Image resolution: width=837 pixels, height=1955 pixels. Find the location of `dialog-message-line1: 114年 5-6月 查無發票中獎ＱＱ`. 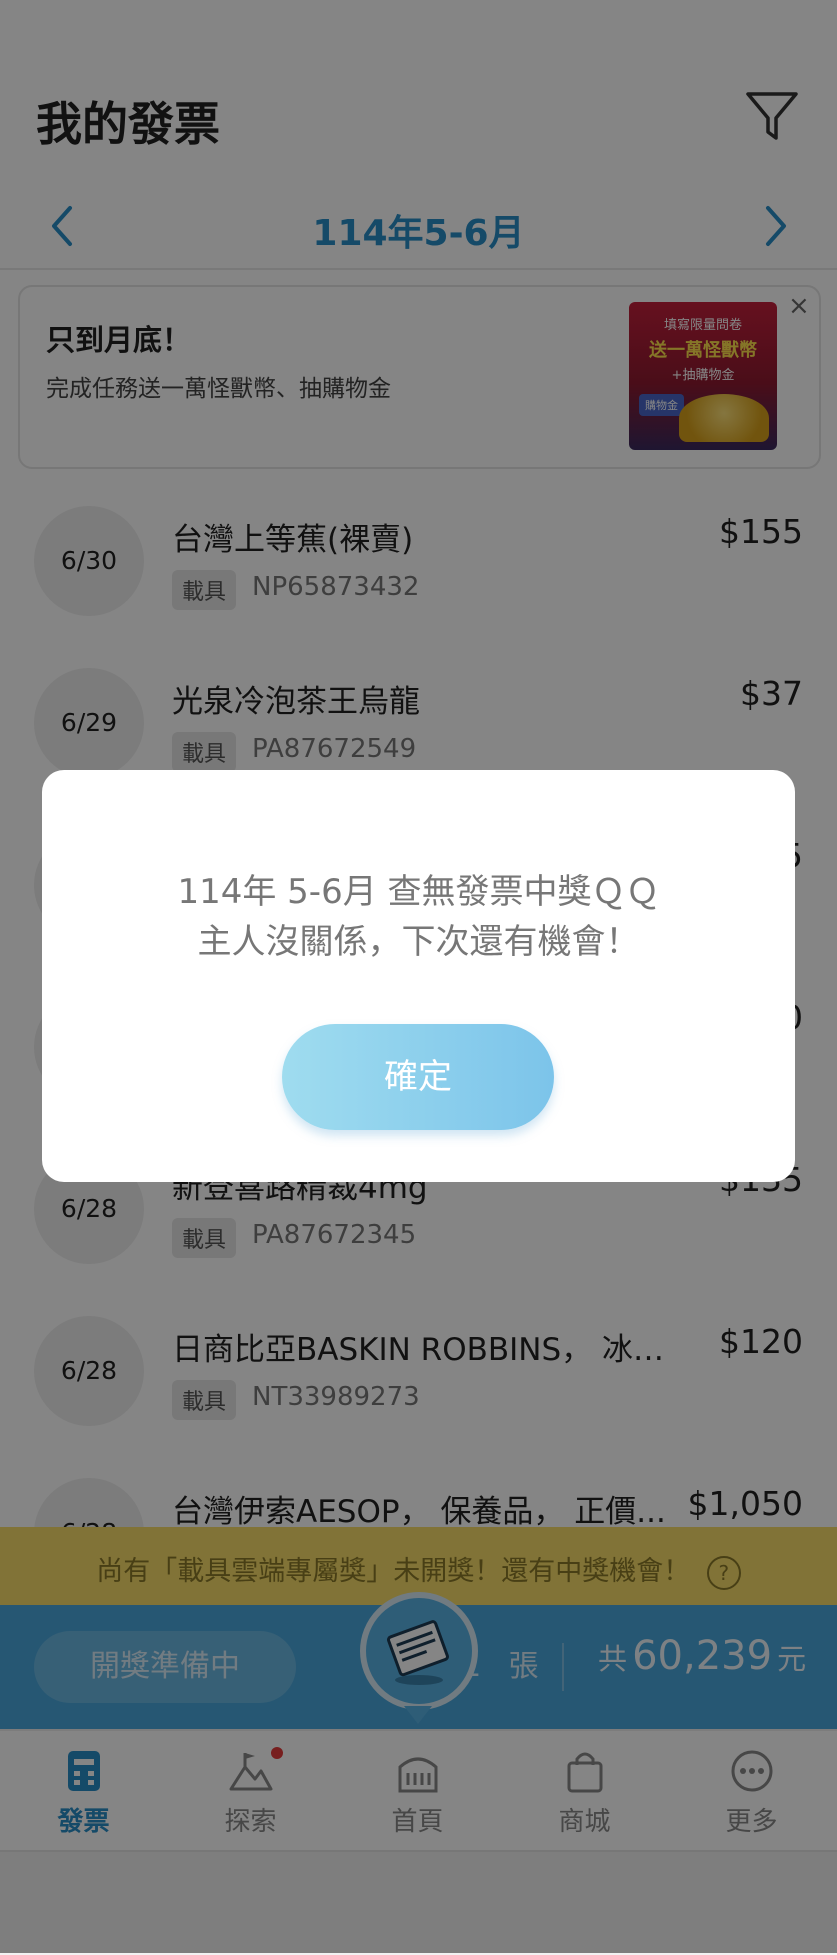

dialog-message-line1: 114年 5-6月 查無發票中獎ＱＱ is located at coordinates (418, 892).